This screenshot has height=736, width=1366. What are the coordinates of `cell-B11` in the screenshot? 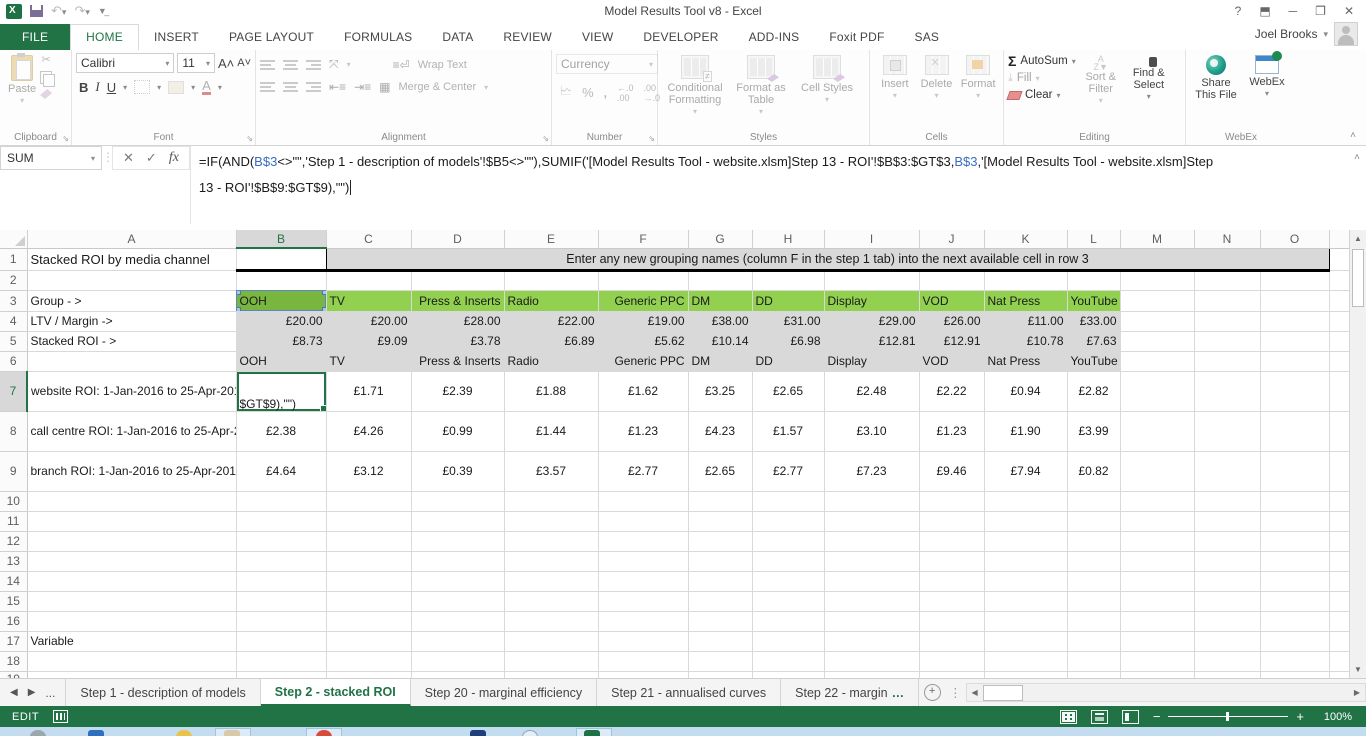 It's located at (281, 521).